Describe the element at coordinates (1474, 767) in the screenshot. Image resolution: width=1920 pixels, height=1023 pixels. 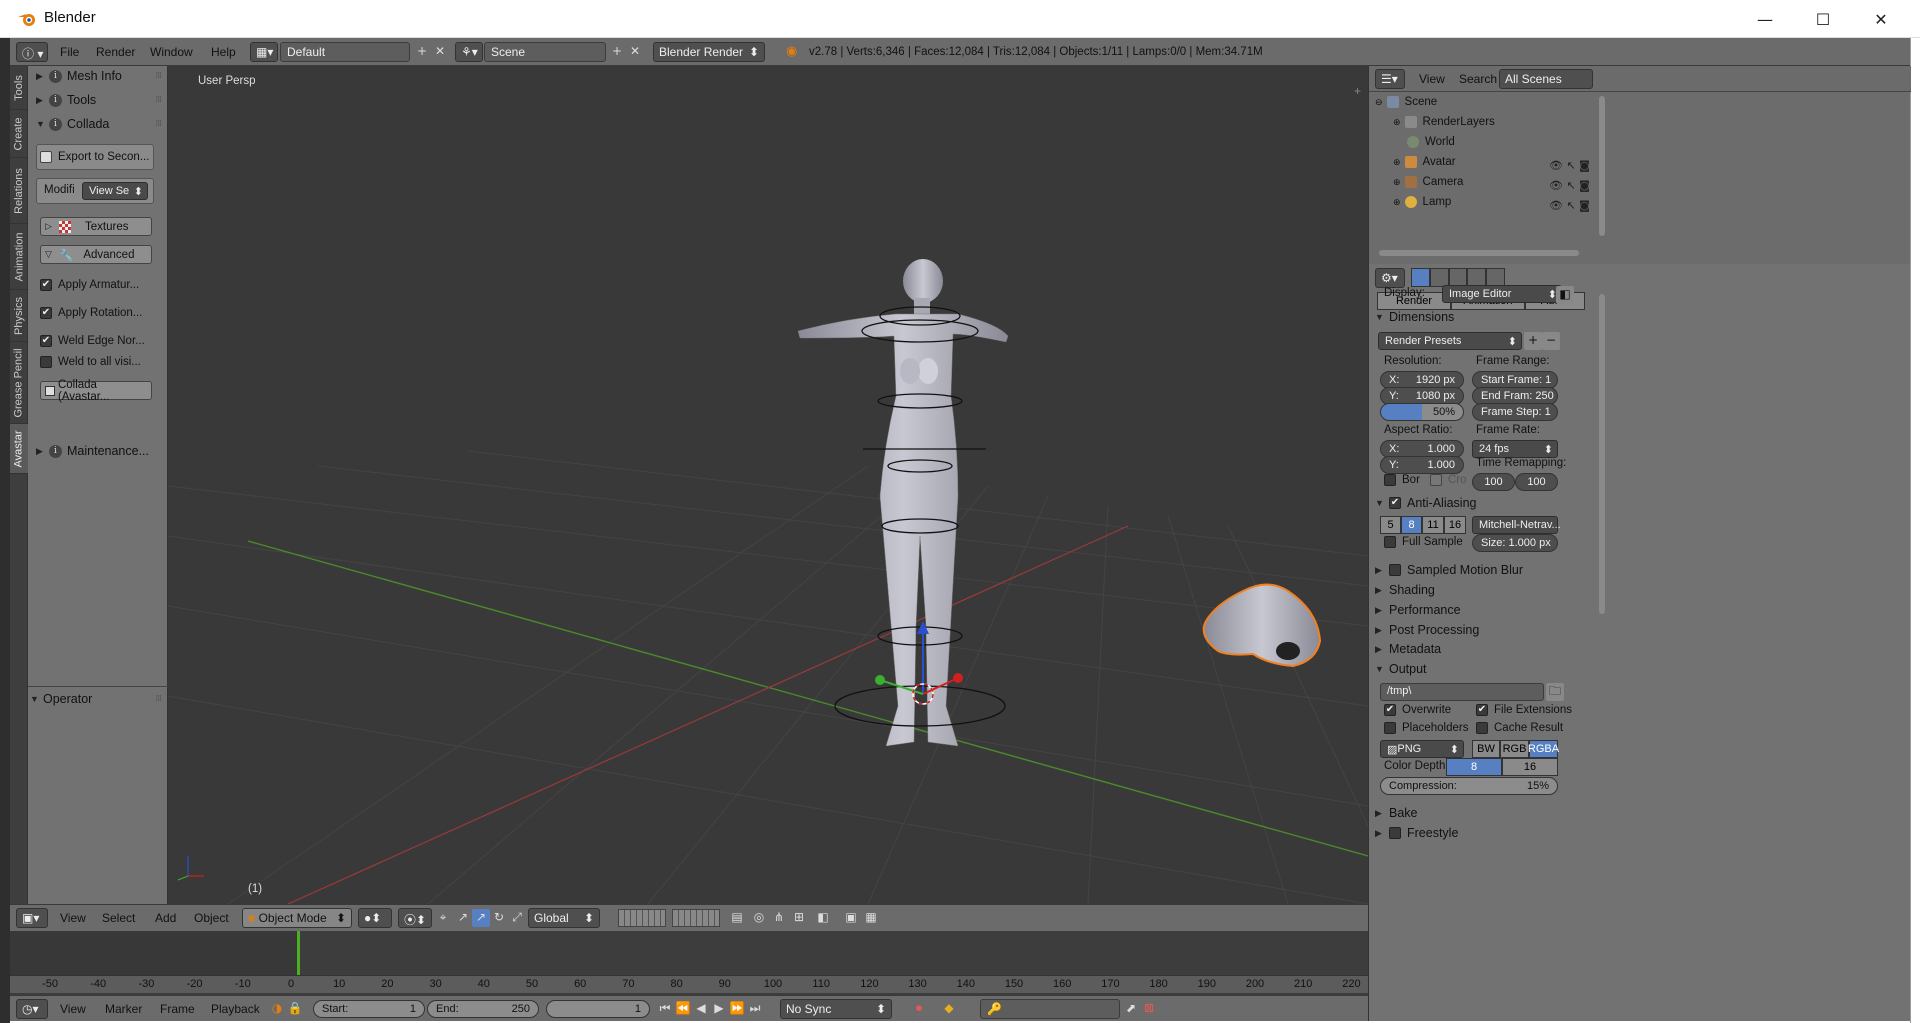
I see `color-depth-8: 8` at that location.